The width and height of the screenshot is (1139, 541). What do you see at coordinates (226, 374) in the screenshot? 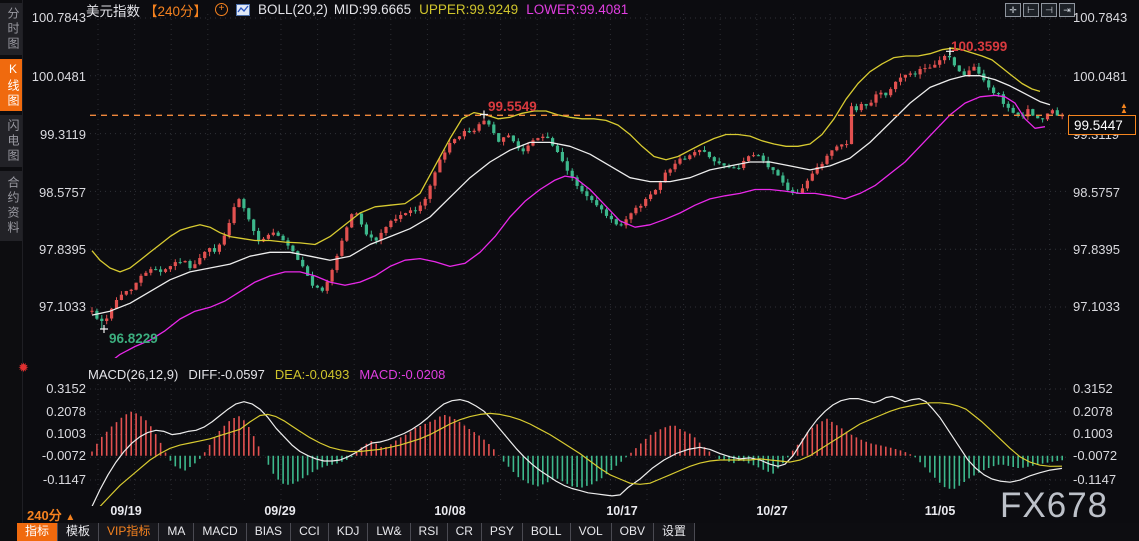
I see `macd-diff-value: DIFF:-0.0597` at bounding box center [226, 374].